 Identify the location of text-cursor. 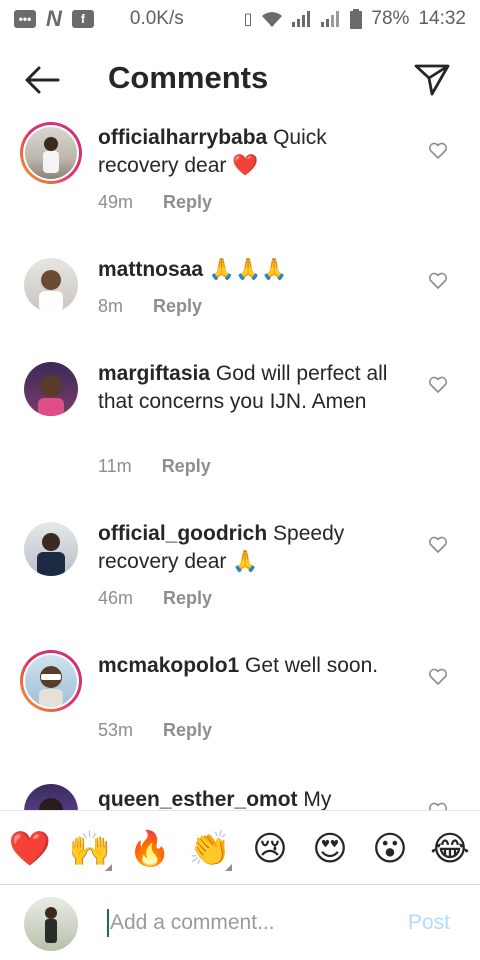
(108, 923).